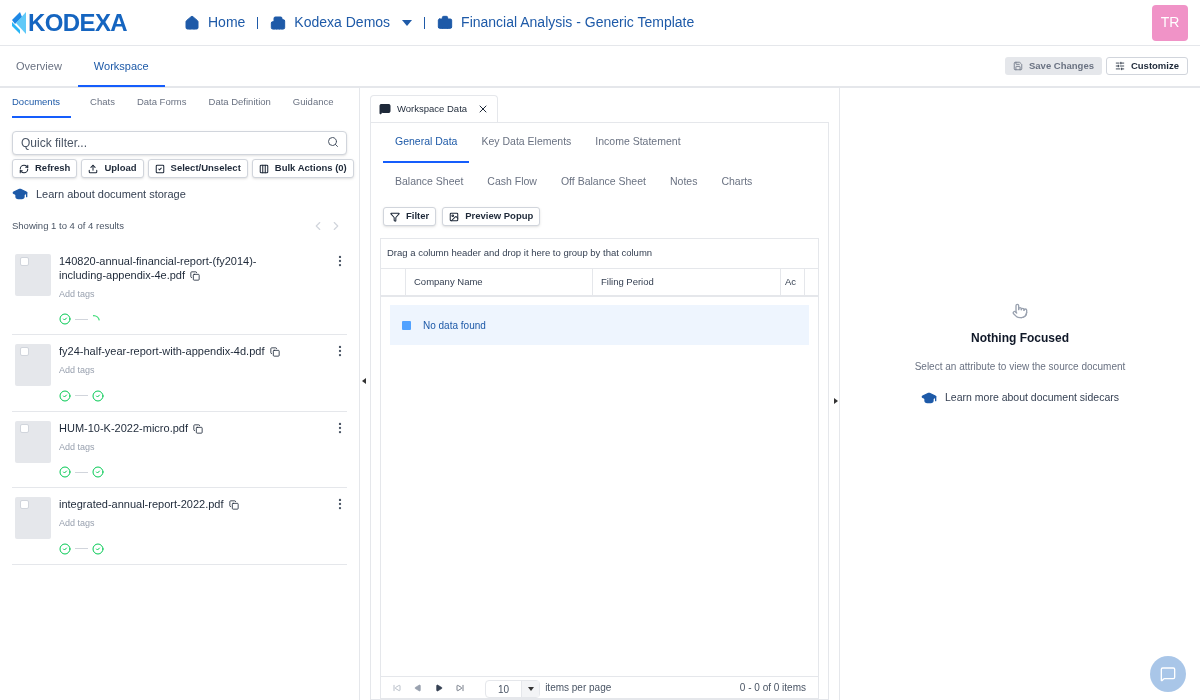  What do you see at coordinates (171, 267) in the screenshot?
I see `document-name: 140820-annual-financial-report-(fy2014)-including-appendix-4e.pdf` at bounding box center [171, 267].